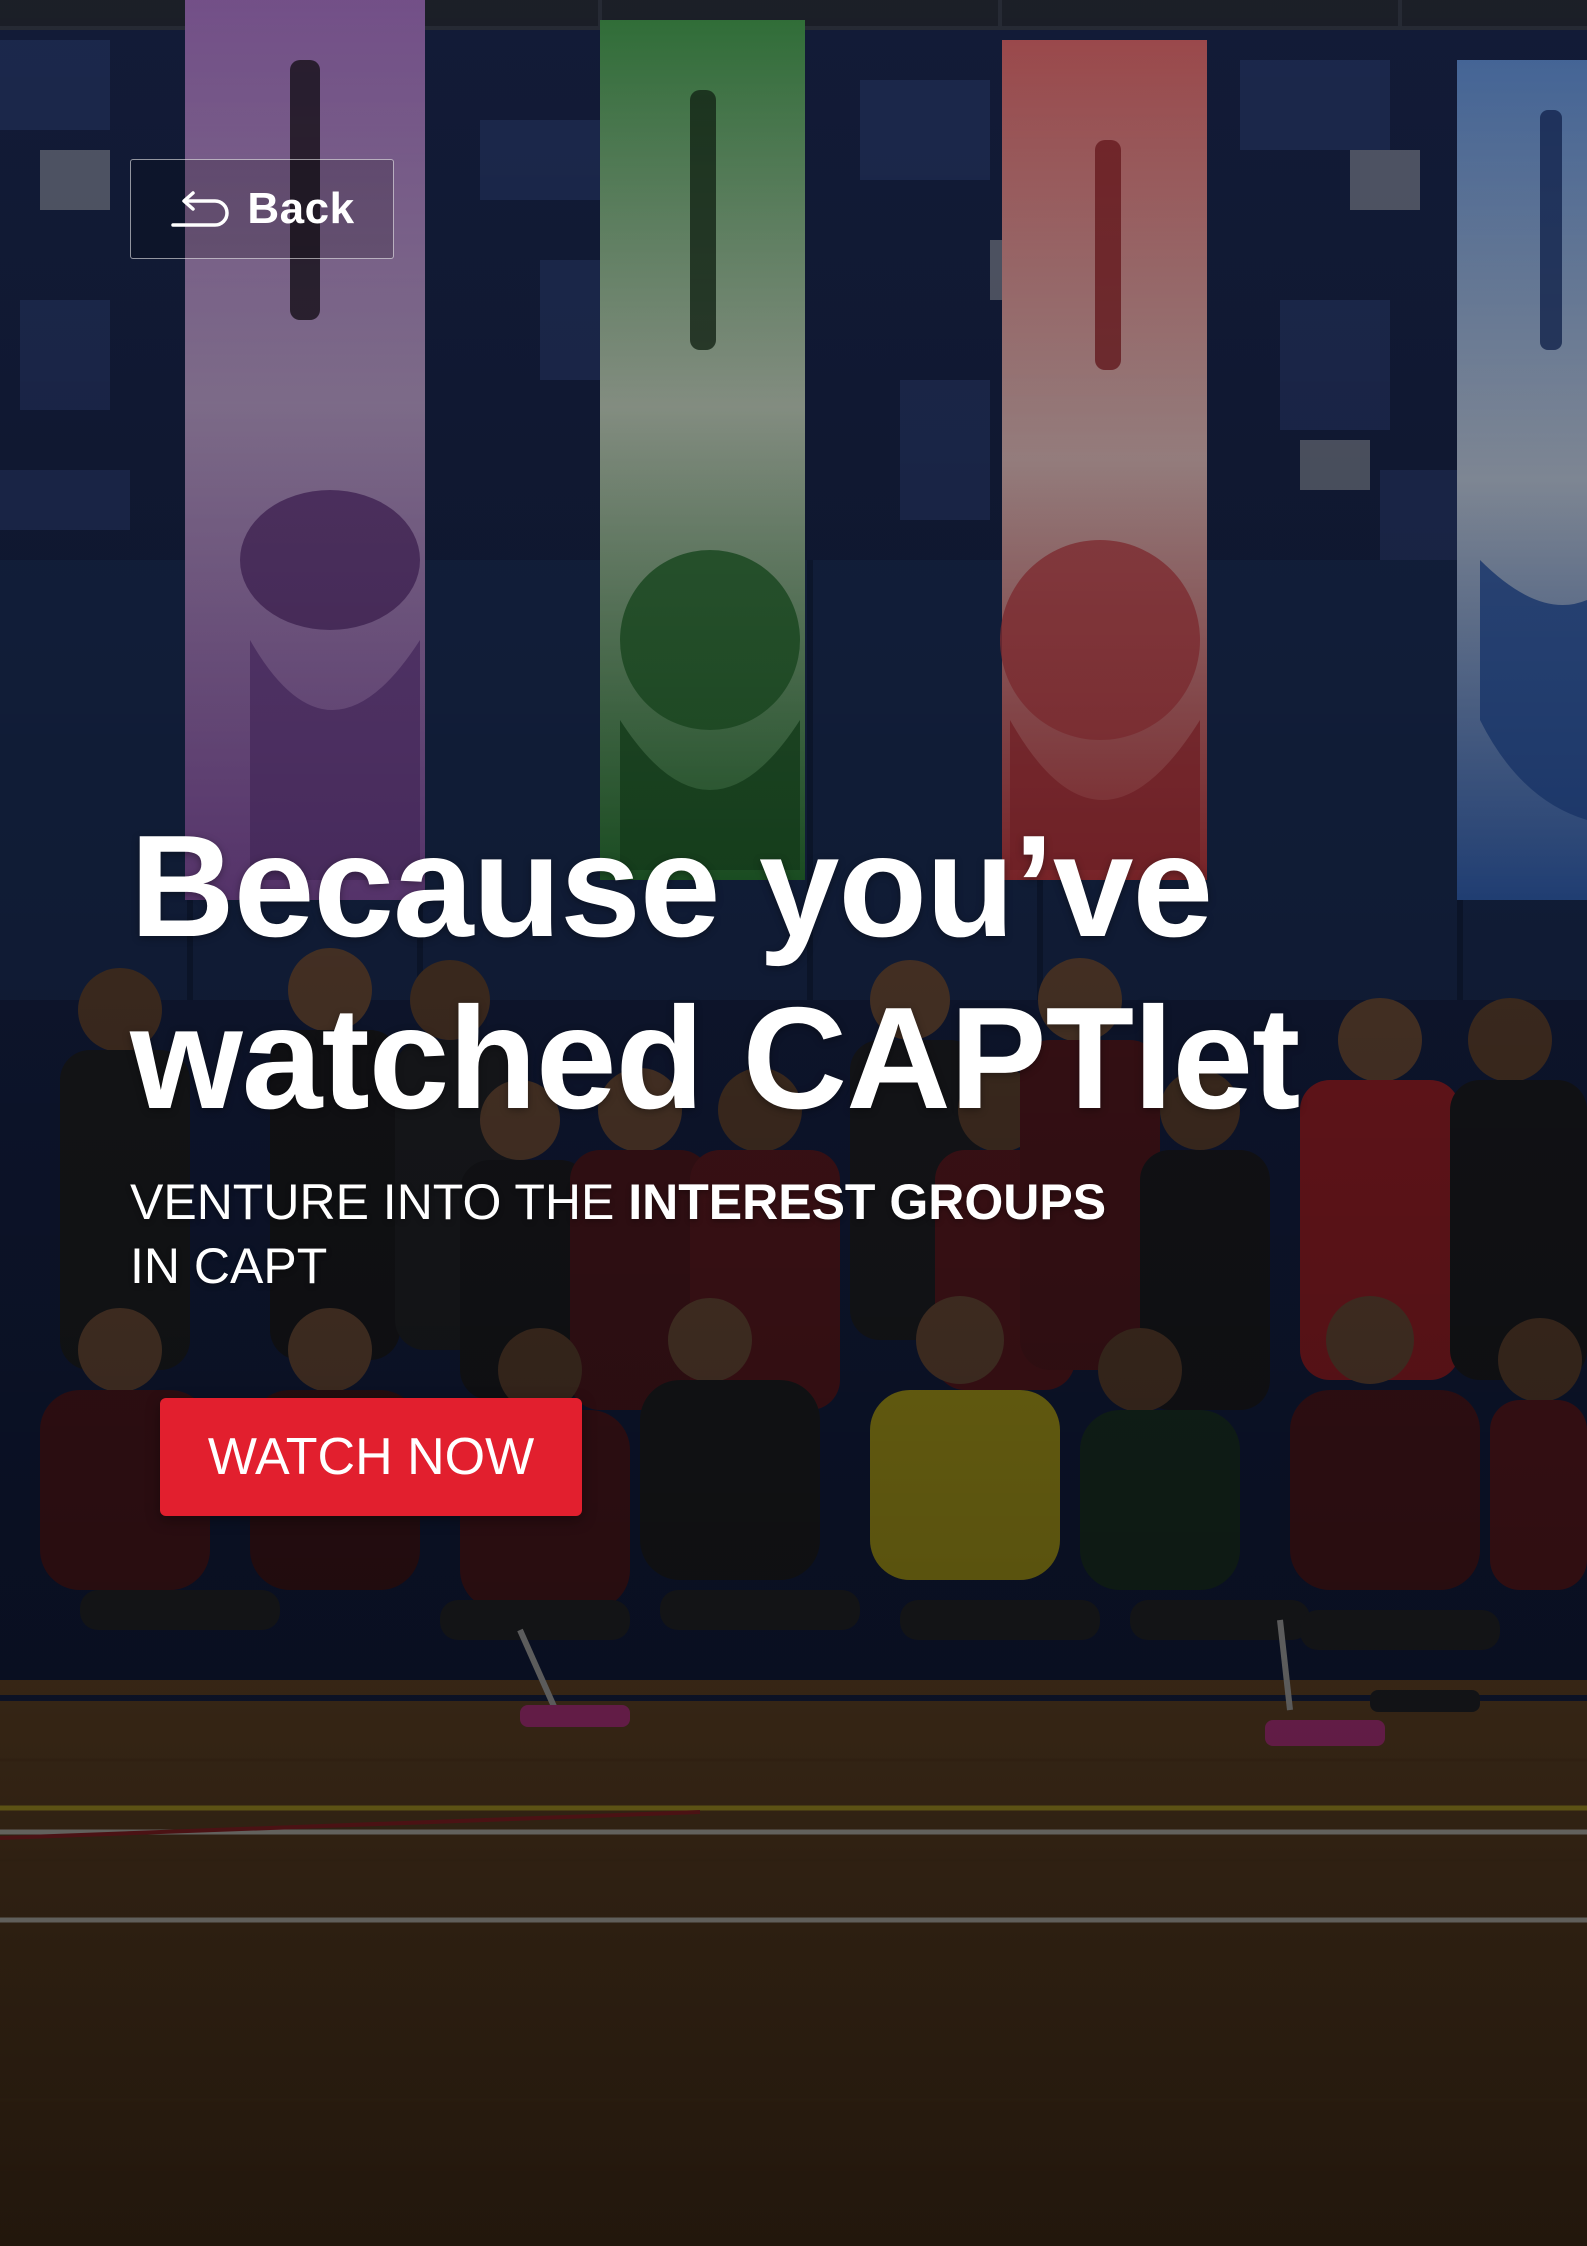 The width and height of the screenshot is (1587, 2246). I want to click on undo-arrow-icon, so click(200, 209).